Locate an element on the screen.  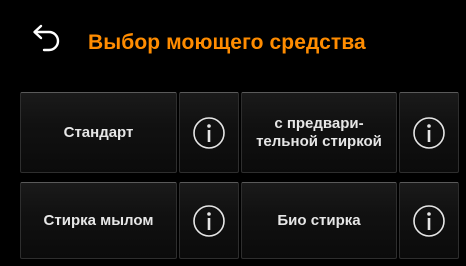
program-button-soap: Стирка мылом is located at coordinates (98, 220).